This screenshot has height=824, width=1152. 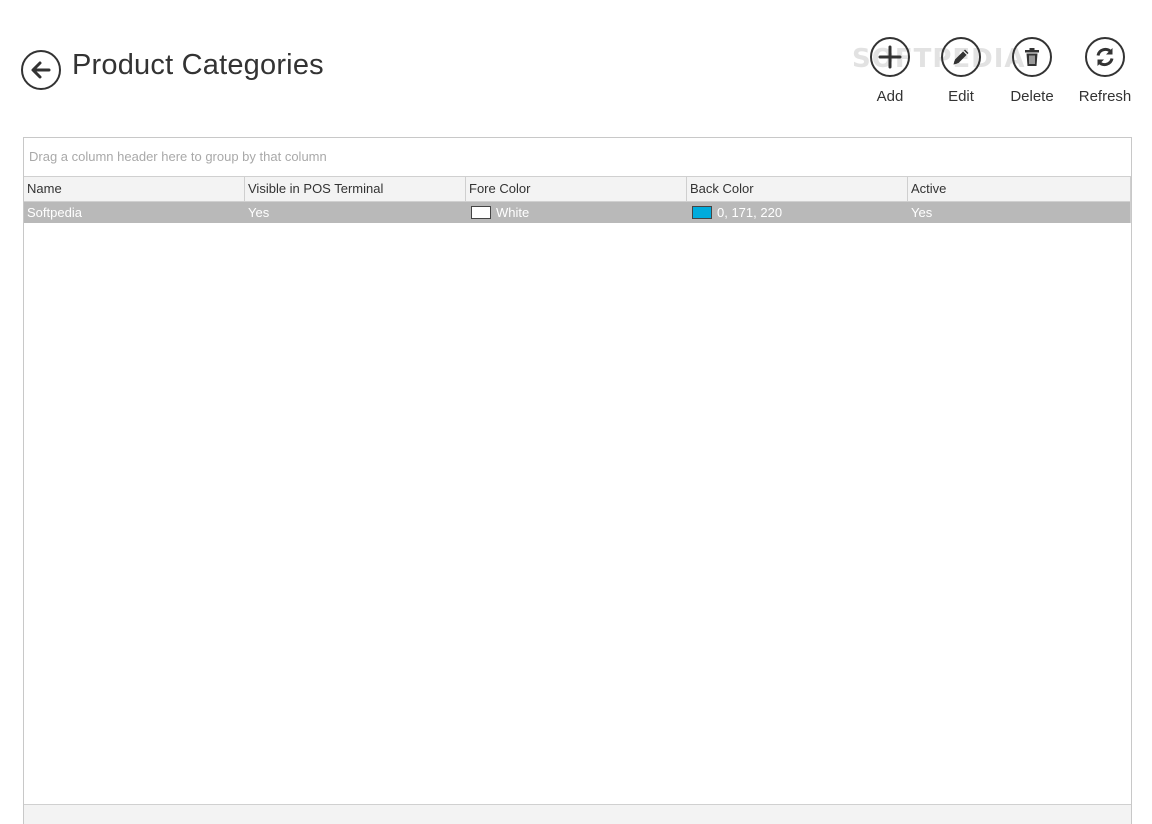 I want to click on edit-button: Edit, so click(x=961, y=71).